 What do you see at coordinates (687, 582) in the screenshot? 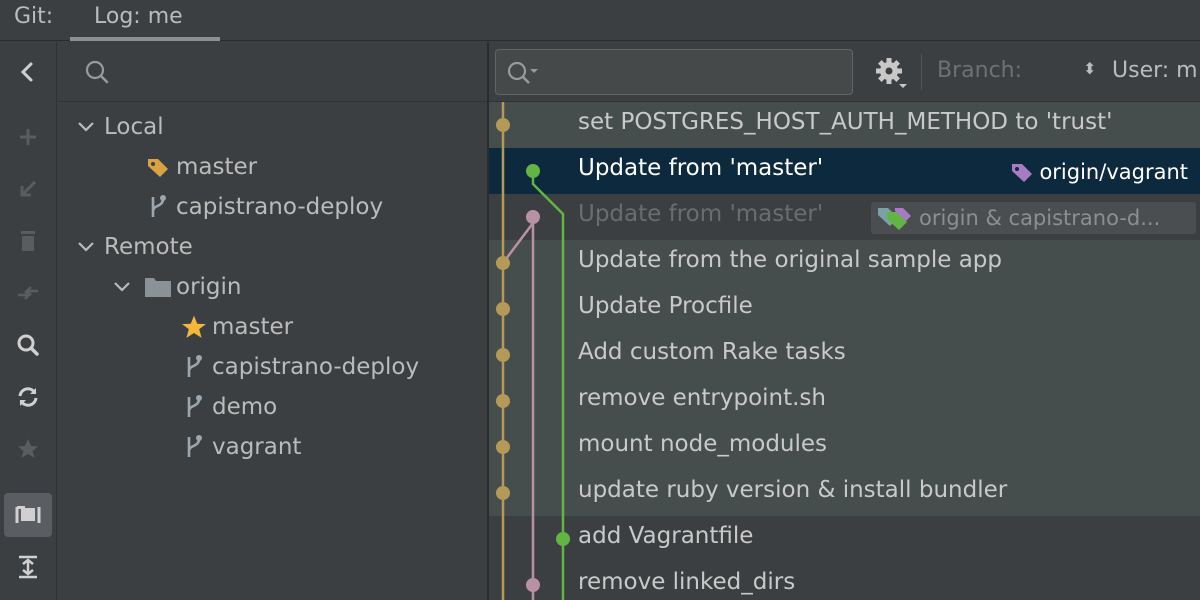
I see `commit-message: remove linked_dirs` at bounding box center [687, 582].